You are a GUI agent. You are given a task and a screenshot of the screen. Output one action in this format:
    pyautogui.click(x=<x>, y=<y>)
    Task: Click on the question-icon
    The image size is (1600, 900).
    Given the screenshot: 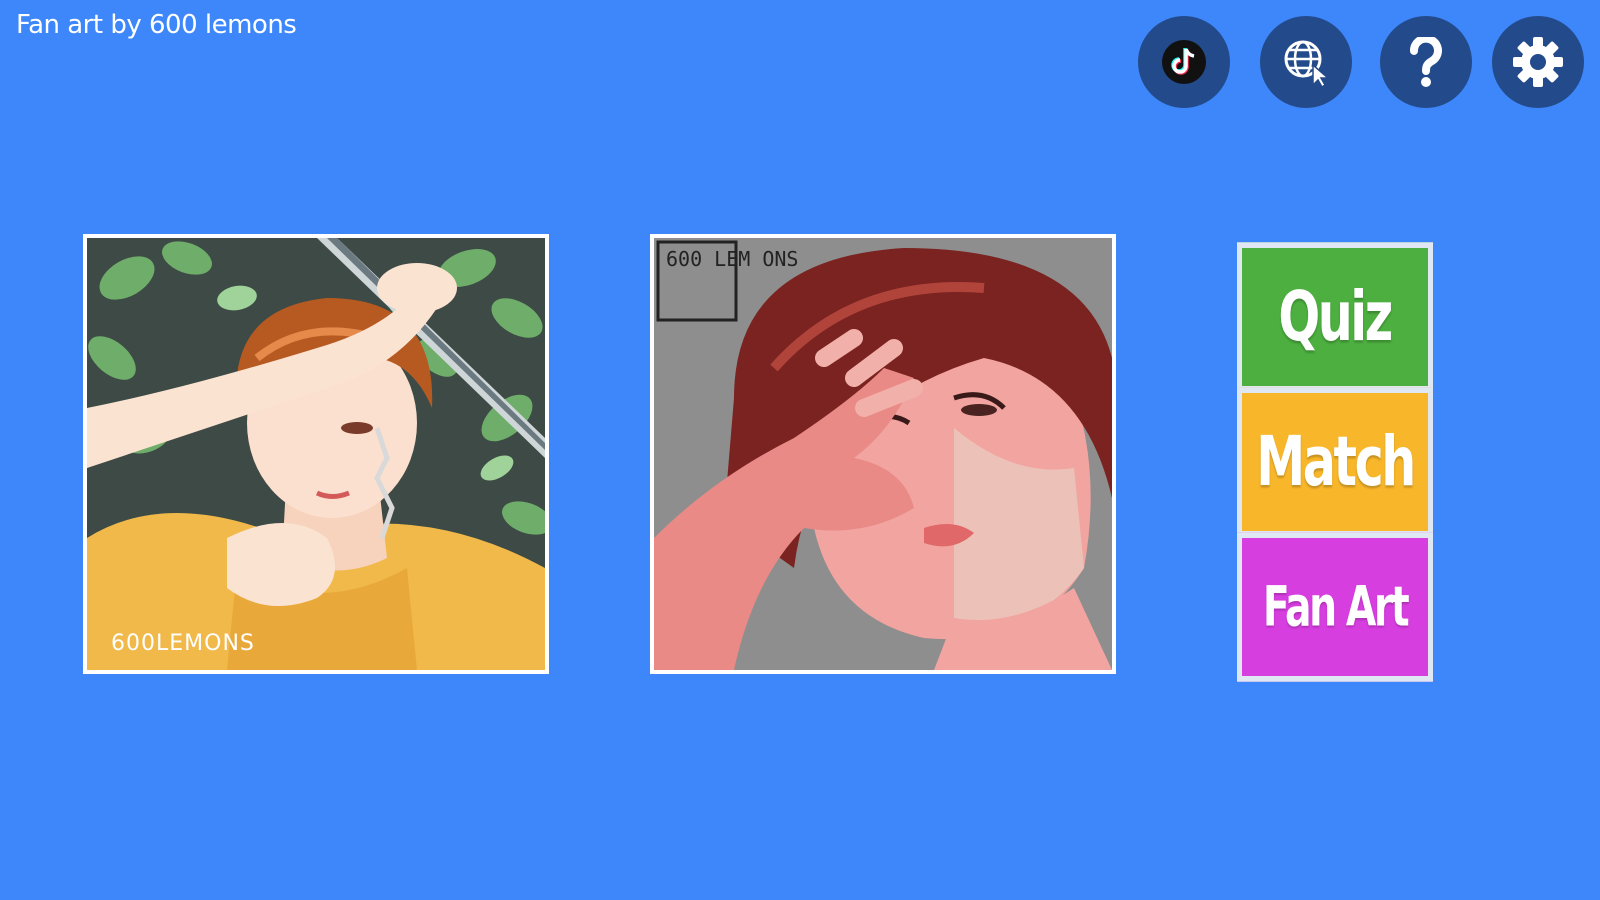 What is the action you would take?
    pyautogui.click(x=1426, y=62)
    